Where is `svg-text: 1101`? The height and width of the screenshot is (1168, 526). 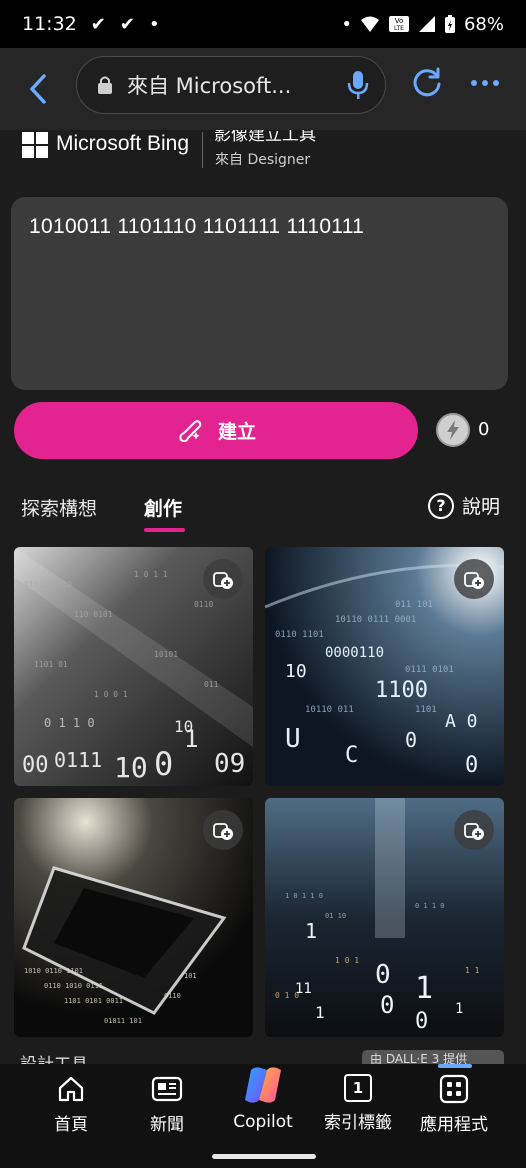
svg-text: 1101 is located at coordinates (426, 710).